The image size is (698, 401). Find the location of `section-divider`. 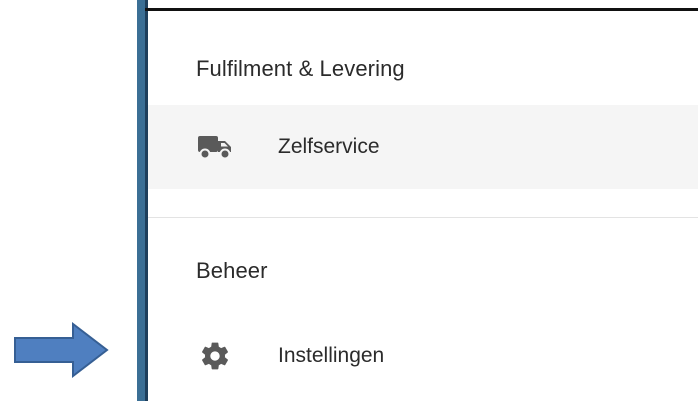

section-divider is located at coordinates (423, 217).